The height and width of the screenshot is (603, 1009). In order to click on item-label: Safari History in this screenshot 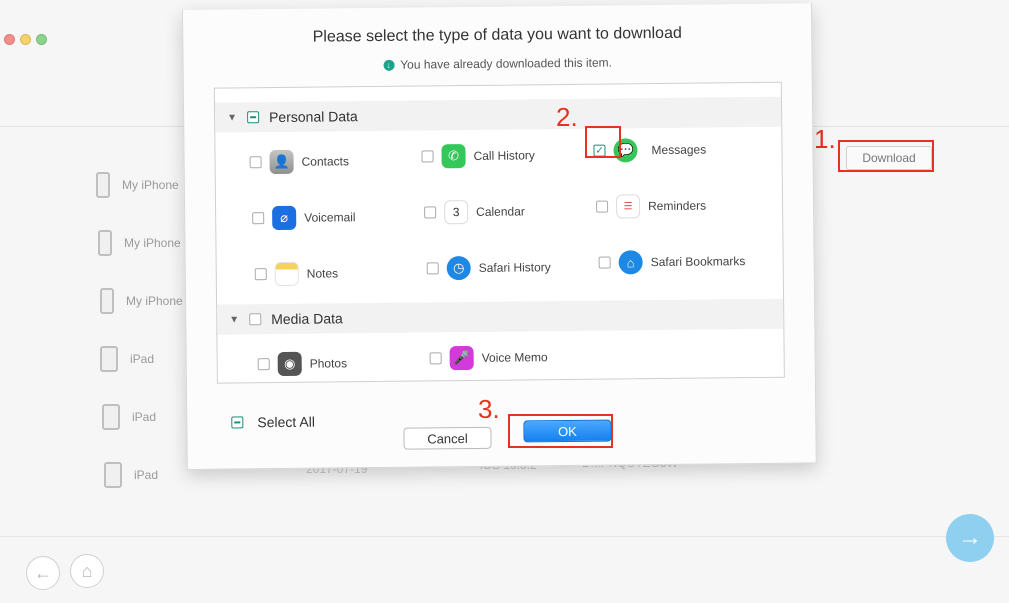, I will do `click(514, 267)`.